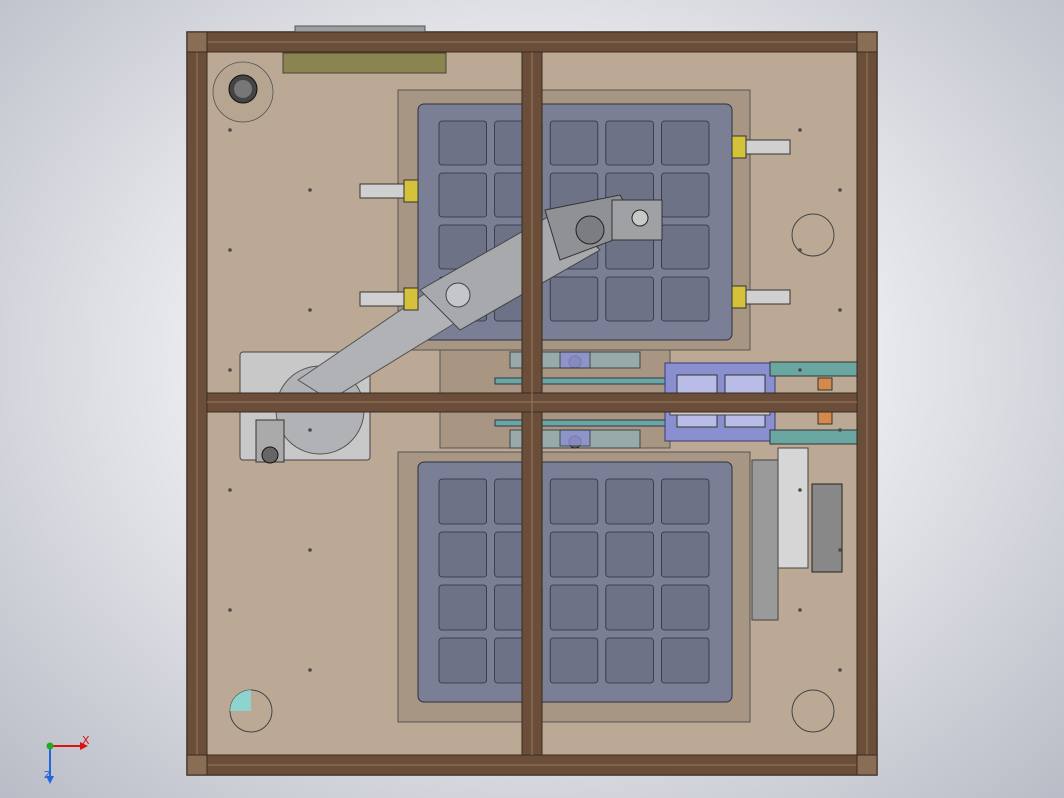  I want to click on origin-icon, so click(50, 746).